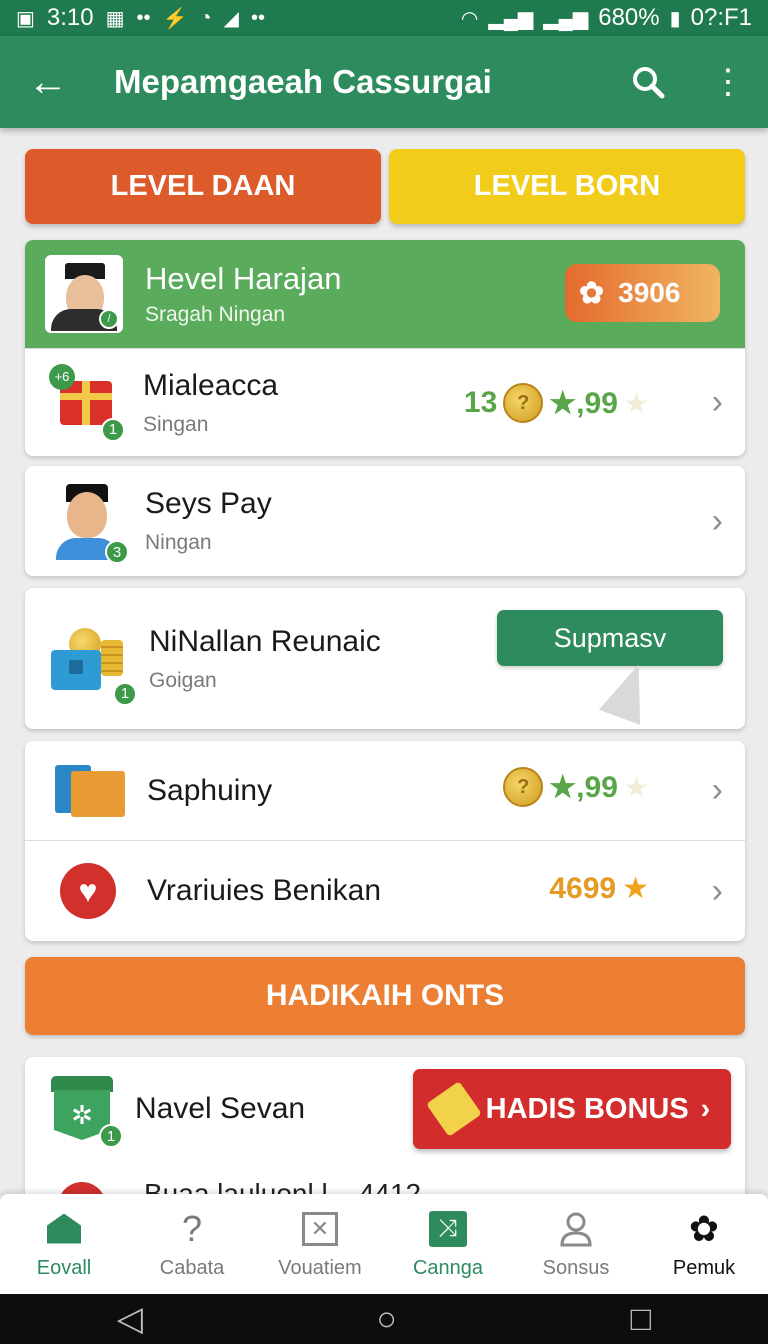  I want to click on nav-label: Sonsus, so click(576, 1267).